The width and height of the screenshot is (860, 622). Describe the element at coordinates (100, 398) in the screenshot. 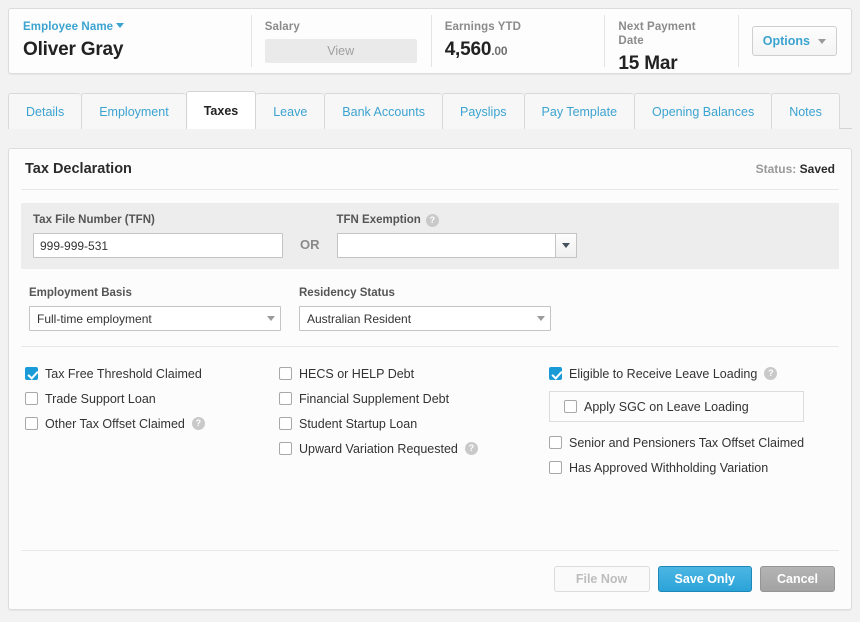

I see `checkbox-label: Trade Support Loan` at that location.